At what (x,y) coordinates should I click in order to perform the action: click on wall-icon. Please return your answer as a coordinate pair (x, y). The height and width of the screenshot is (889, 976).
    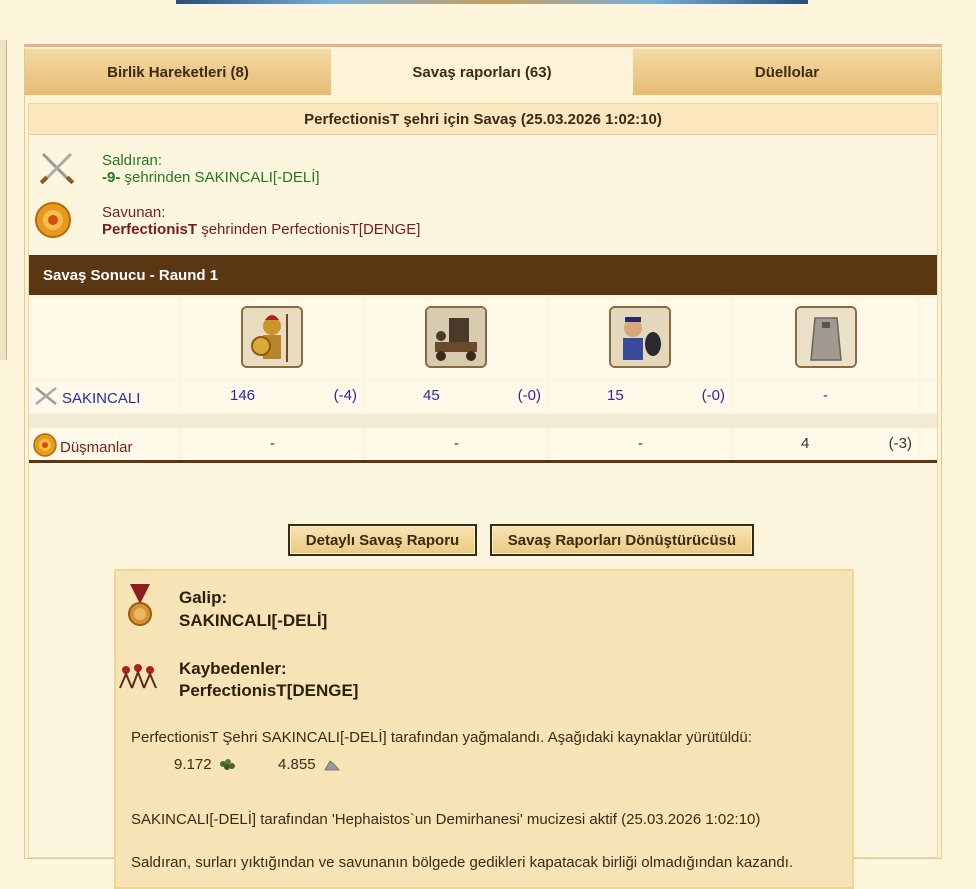
    Looking at the image, I should click on (826, 337).